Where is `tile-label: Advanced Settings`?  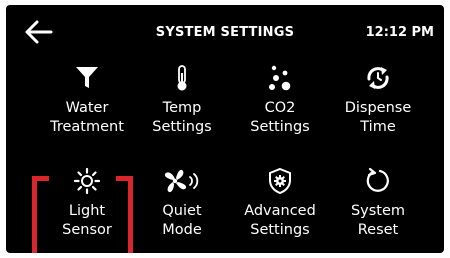
tile-label: Advanced Settings is located at coordinates (280, 220).